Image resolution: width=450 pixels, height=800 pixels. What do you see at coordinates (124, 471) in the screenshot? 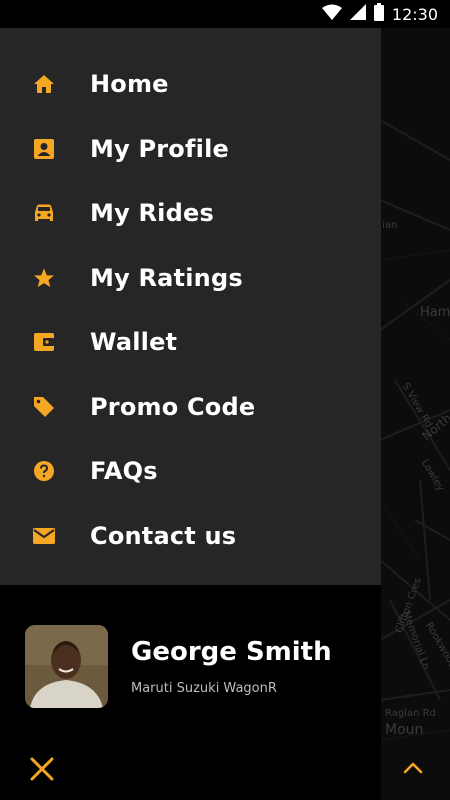
I see `menu-item-label: FAQs` at bounding box center [124, 471].